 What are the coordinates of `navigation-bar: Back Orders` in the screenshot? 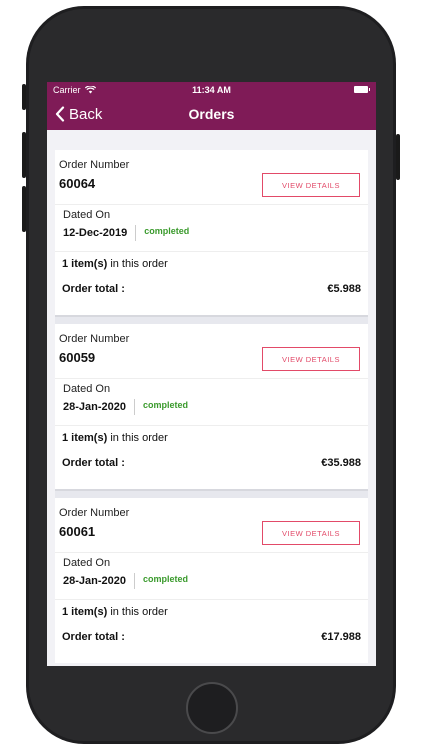 It's located at (211, 114).